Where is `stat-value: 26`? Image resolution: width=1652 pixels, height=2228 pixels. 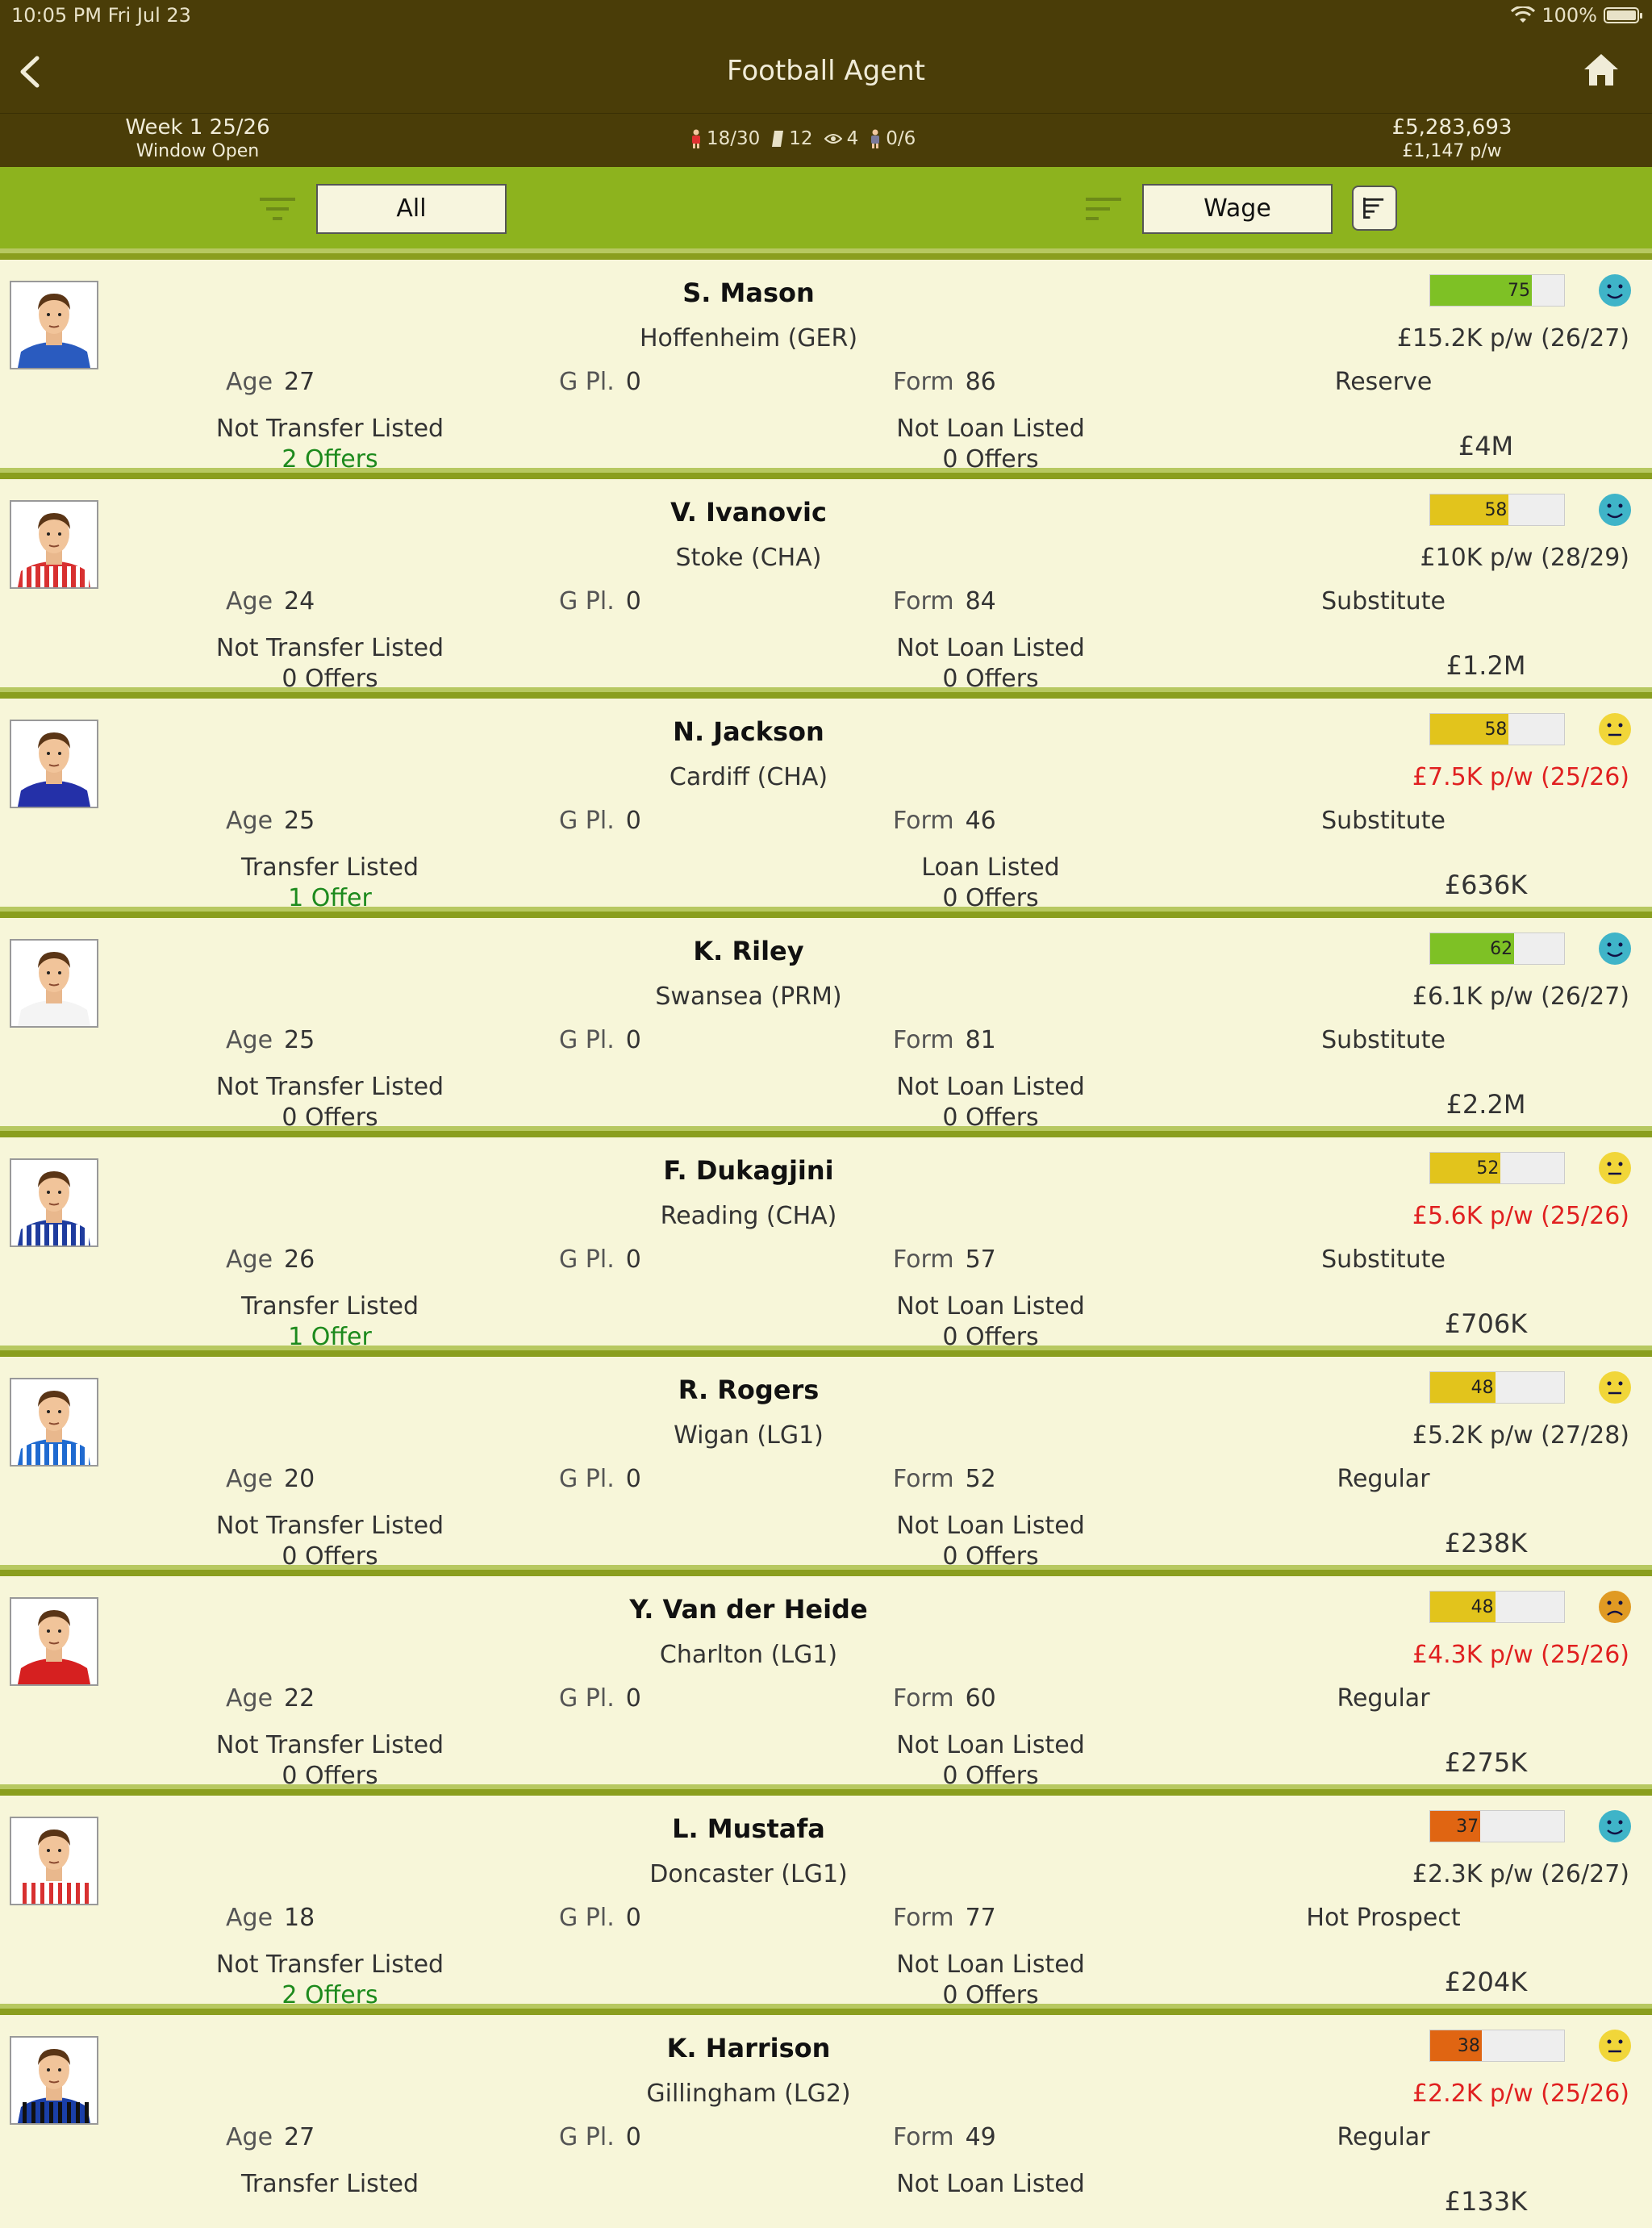
stat-value: 26 is located at coordinates (299, 1259).